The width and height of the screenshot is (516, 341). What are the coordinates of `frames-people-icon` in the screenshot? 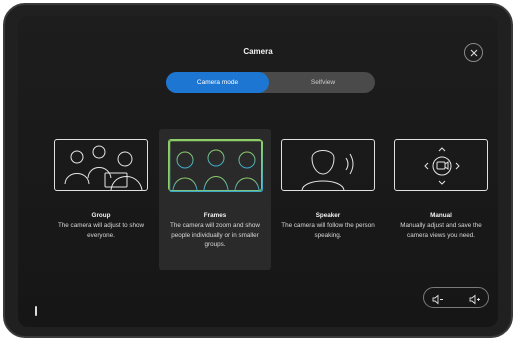 It's located at (216, 166).